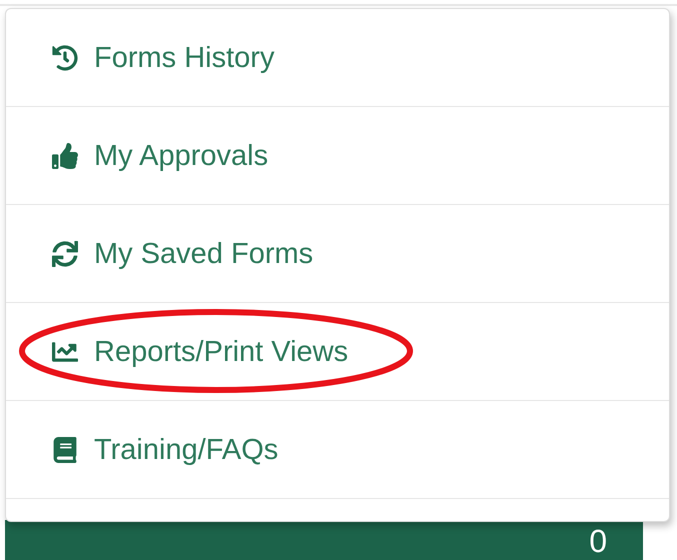 The width and height of the screenshot is (677, 560). Describe the element at coordinates (165, 449) in the screenshot. I see `menu-item: Training/FAQs` at that location.